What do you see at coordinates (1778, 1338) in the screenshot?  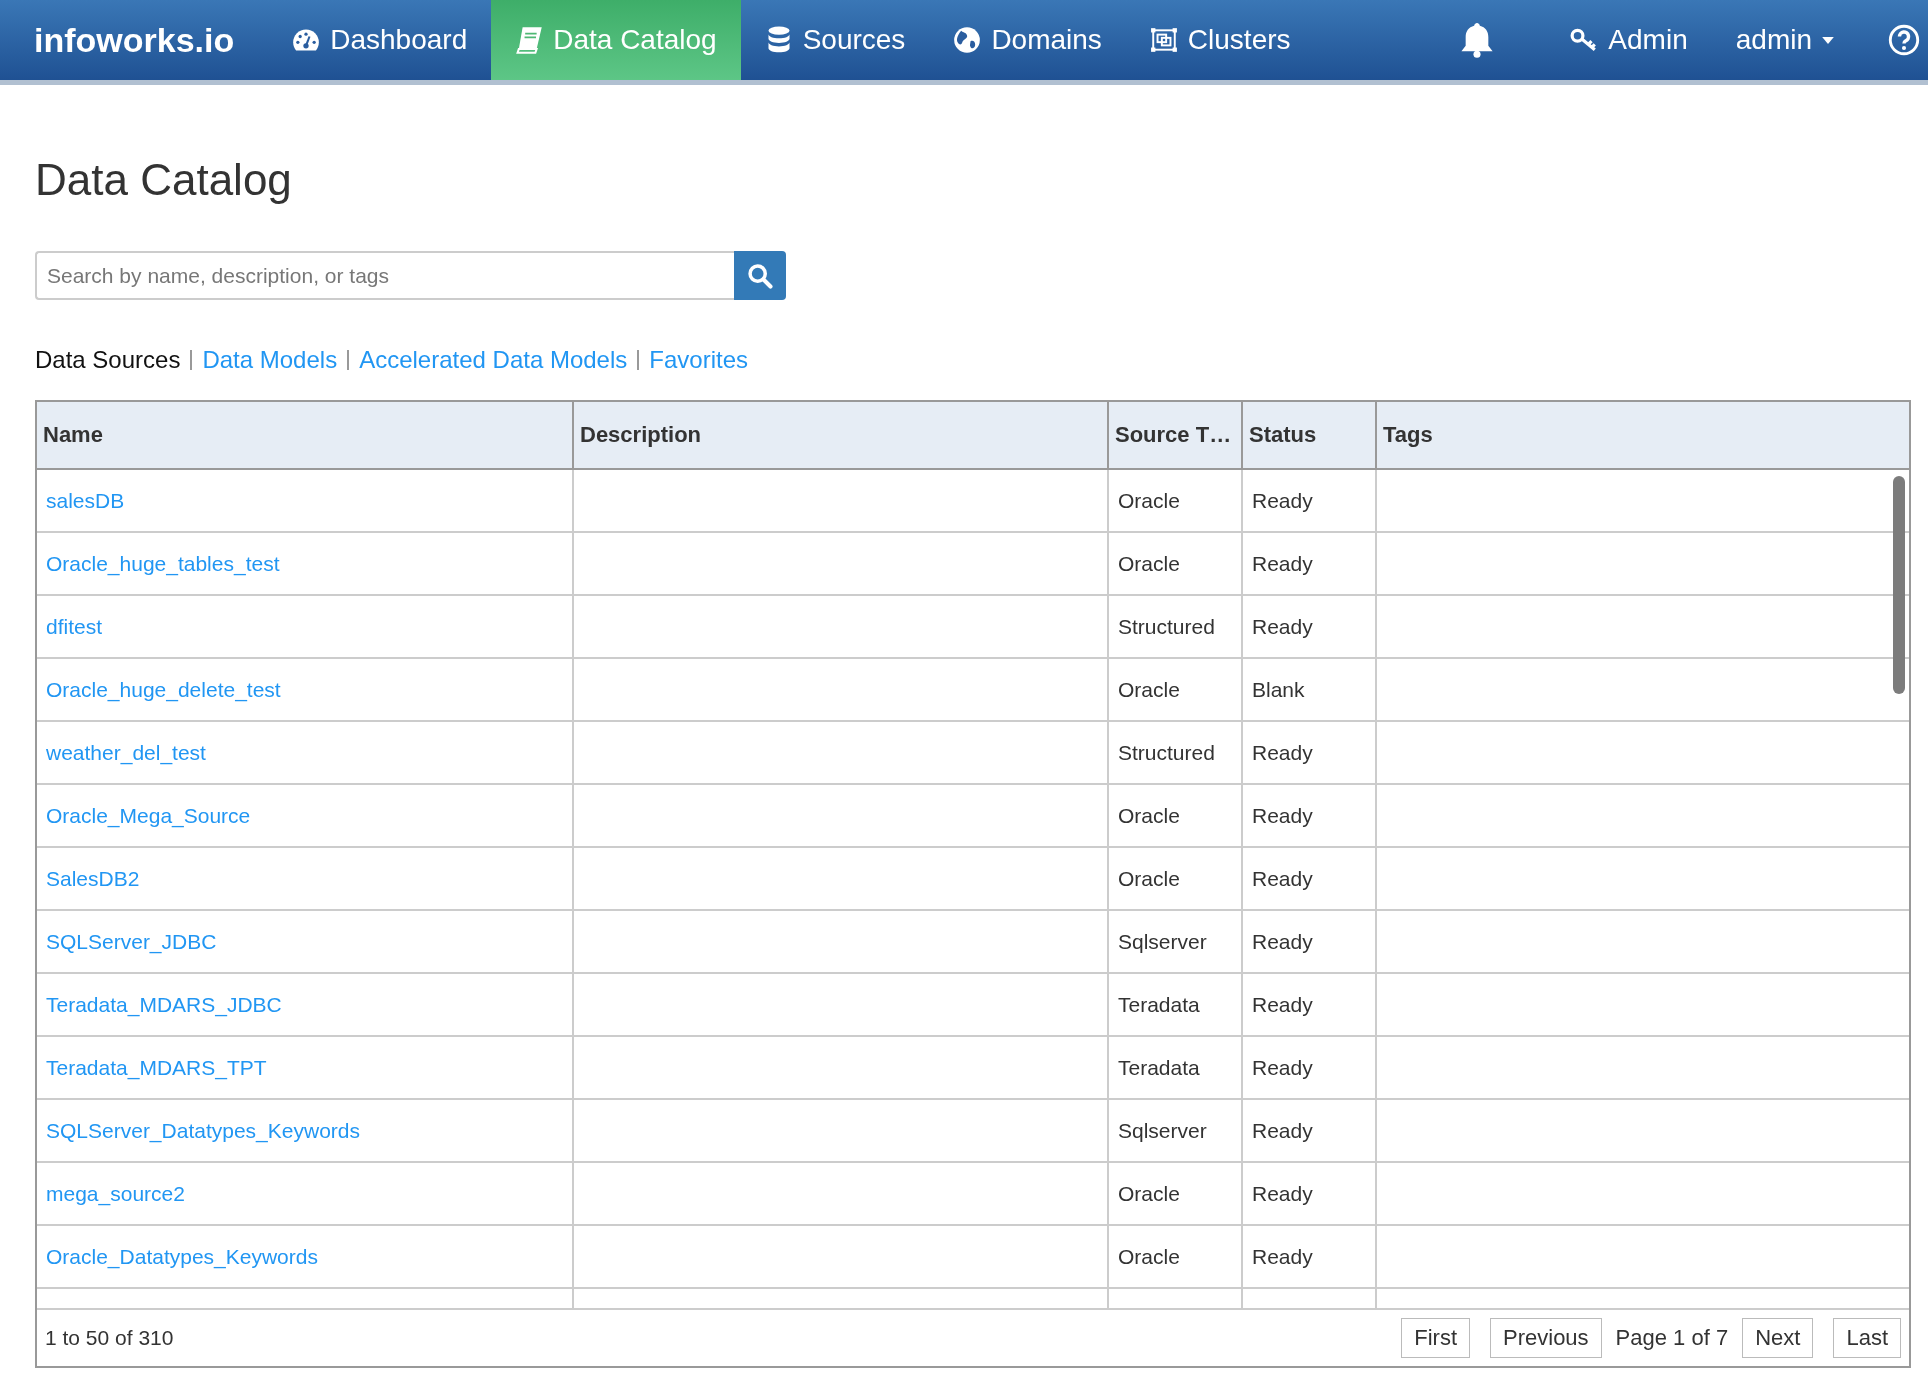 I see `next-page-button: Next` at bounding box center [1778, 1338].